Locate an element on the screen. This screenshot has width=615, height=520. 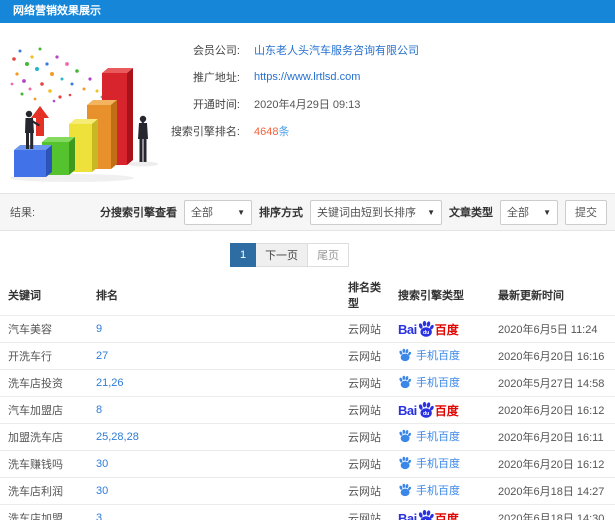
table-row: 洗车赚钱吗 30 云网站 手机百度 2020年6月20日 16:12 is located at coordinates (307, 464).